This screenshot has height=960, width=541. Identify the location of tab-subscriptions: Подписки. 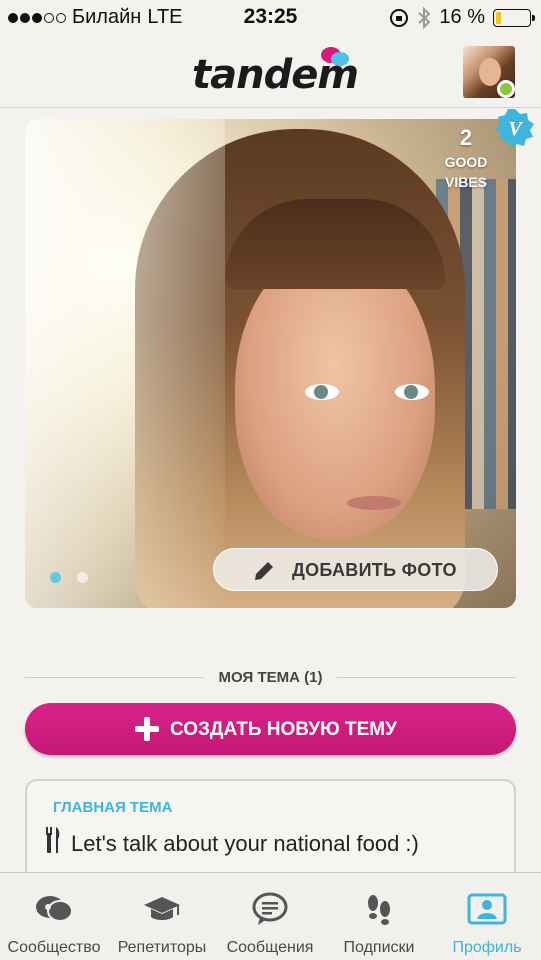
(379, 916).